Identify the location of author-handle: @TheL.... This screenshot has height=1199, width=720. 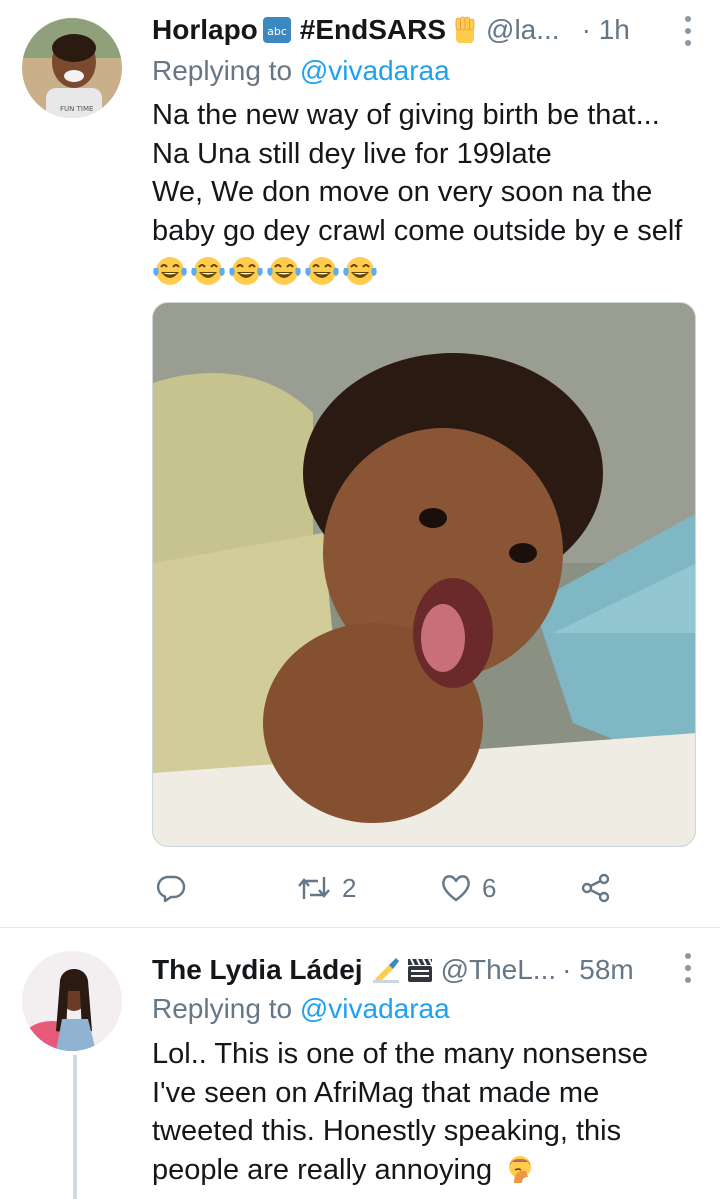
(499, 970).